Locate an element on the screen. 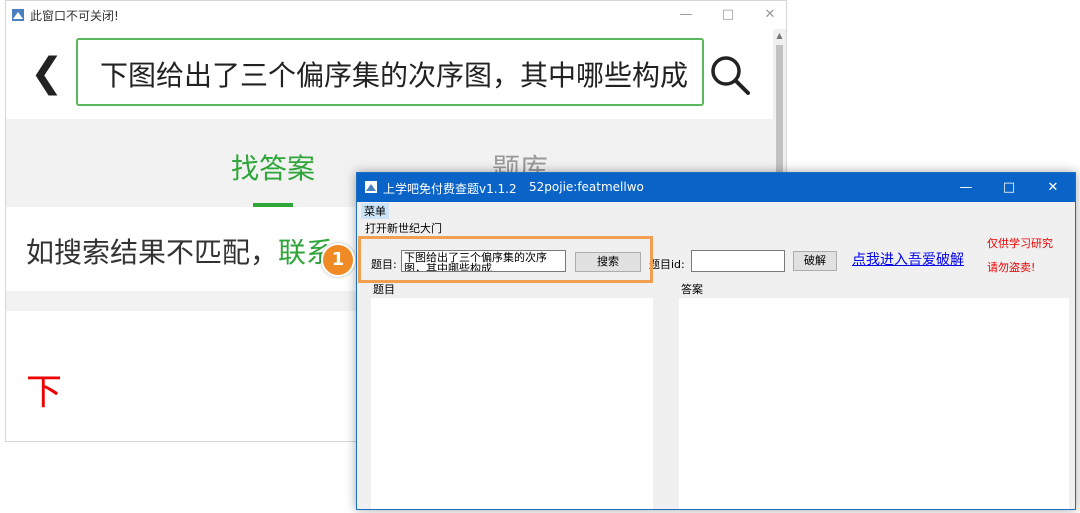  background-window-title: 此窗口不可关闭! is located at coordinates (74, 16).